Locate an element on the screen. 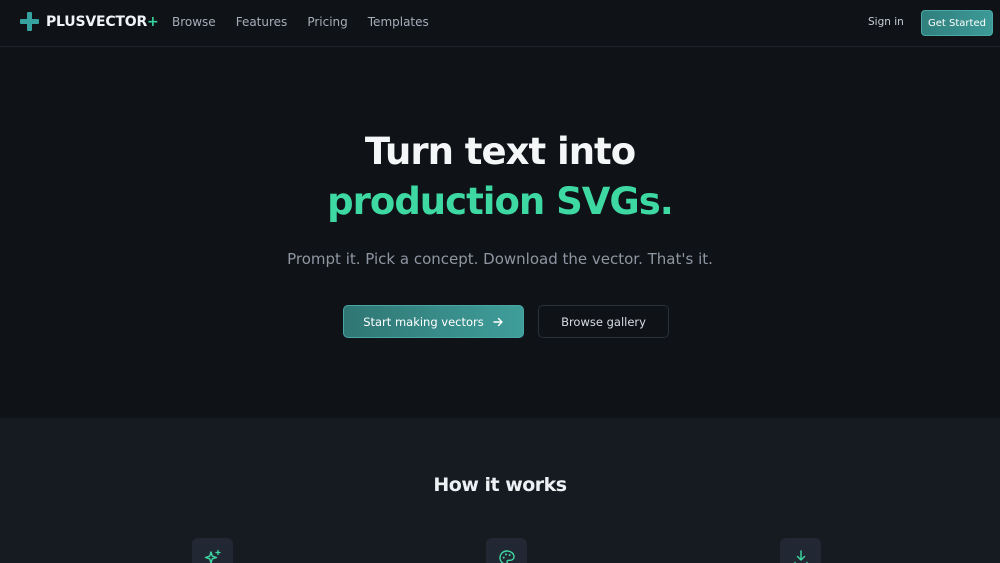  nav-link-pricing: Pricing is located at coordinates (327, 22).